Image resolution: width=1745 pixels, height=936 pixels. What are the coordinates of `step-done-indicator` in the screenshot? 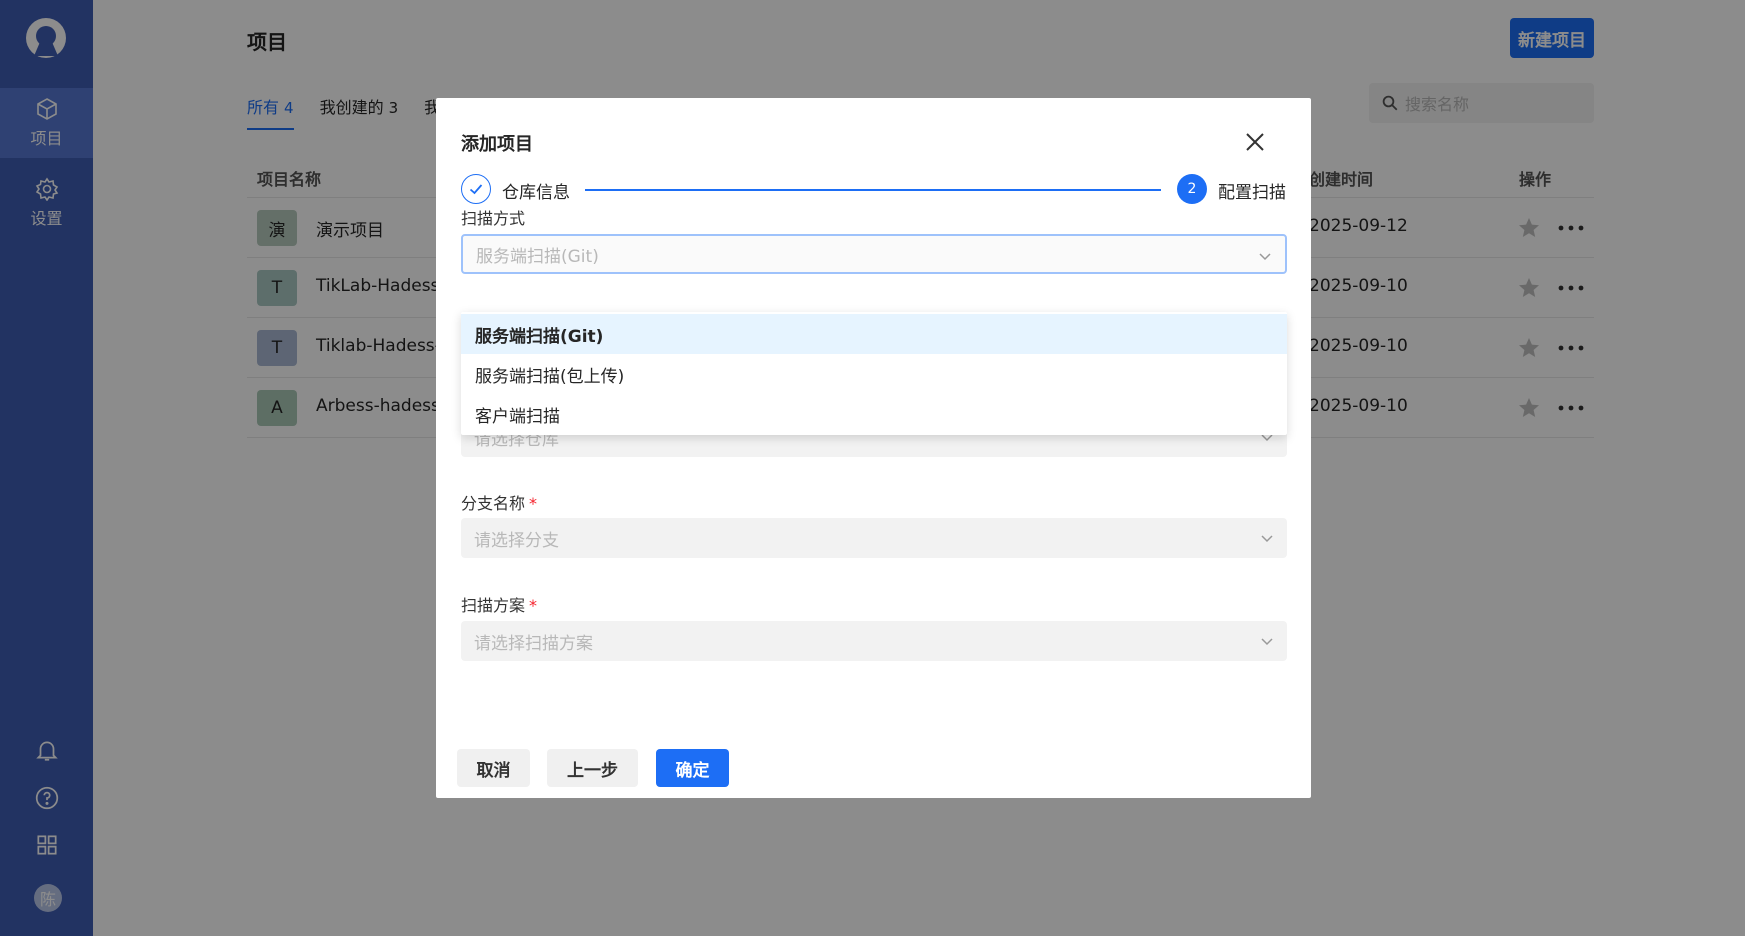 It's located at (476, 189).